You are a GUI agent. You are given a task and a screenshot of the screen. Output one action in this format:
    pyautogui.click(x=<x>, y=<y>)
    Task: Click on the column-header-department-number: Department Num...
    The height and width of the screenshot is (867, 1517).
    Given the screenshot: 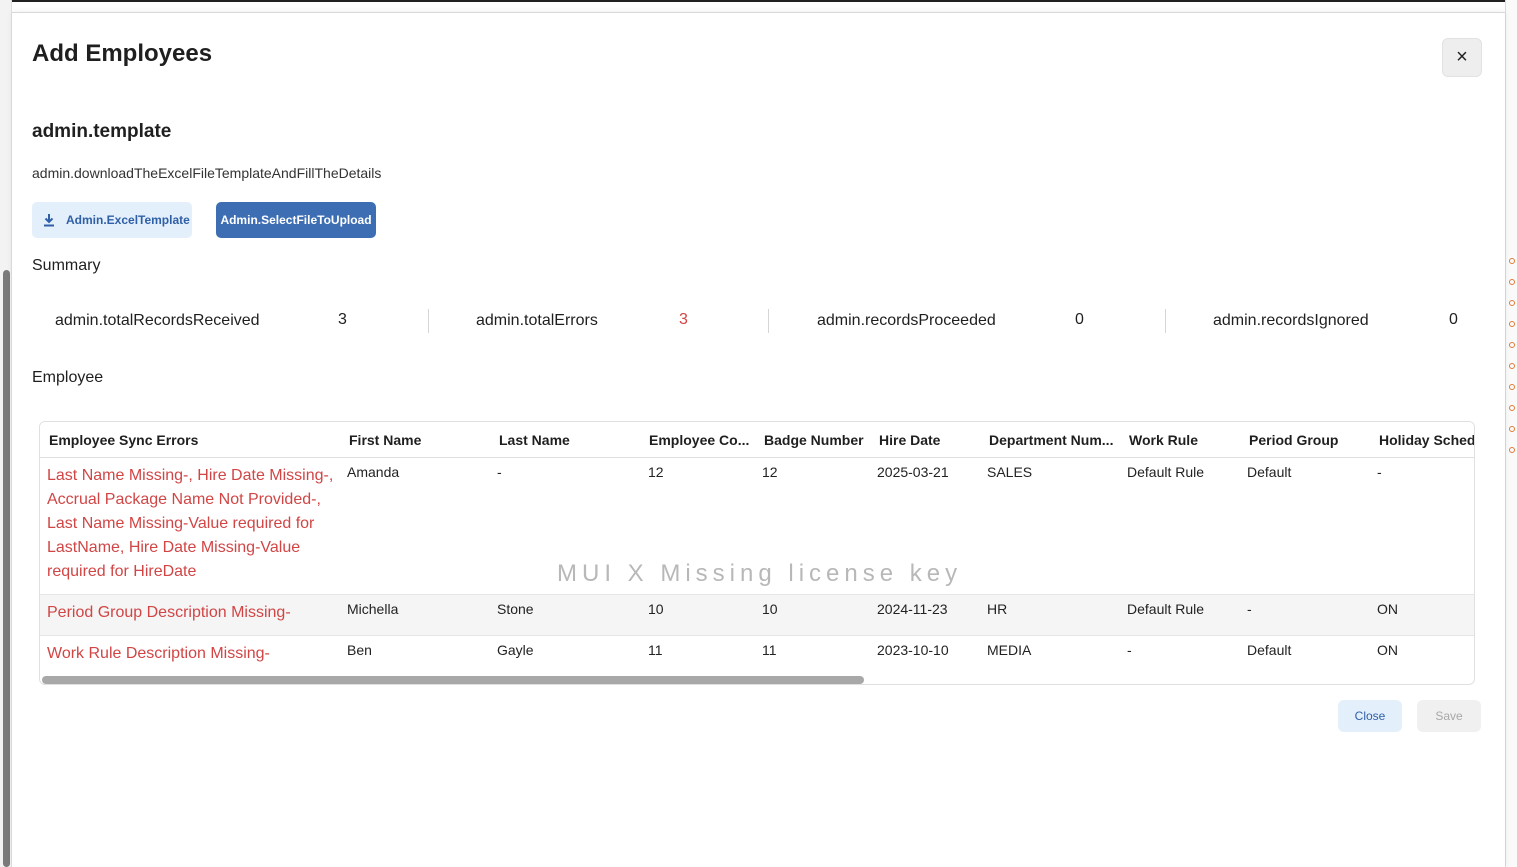 What is the action you would take?
    pyautogui.click(x=1054, y=440)
    